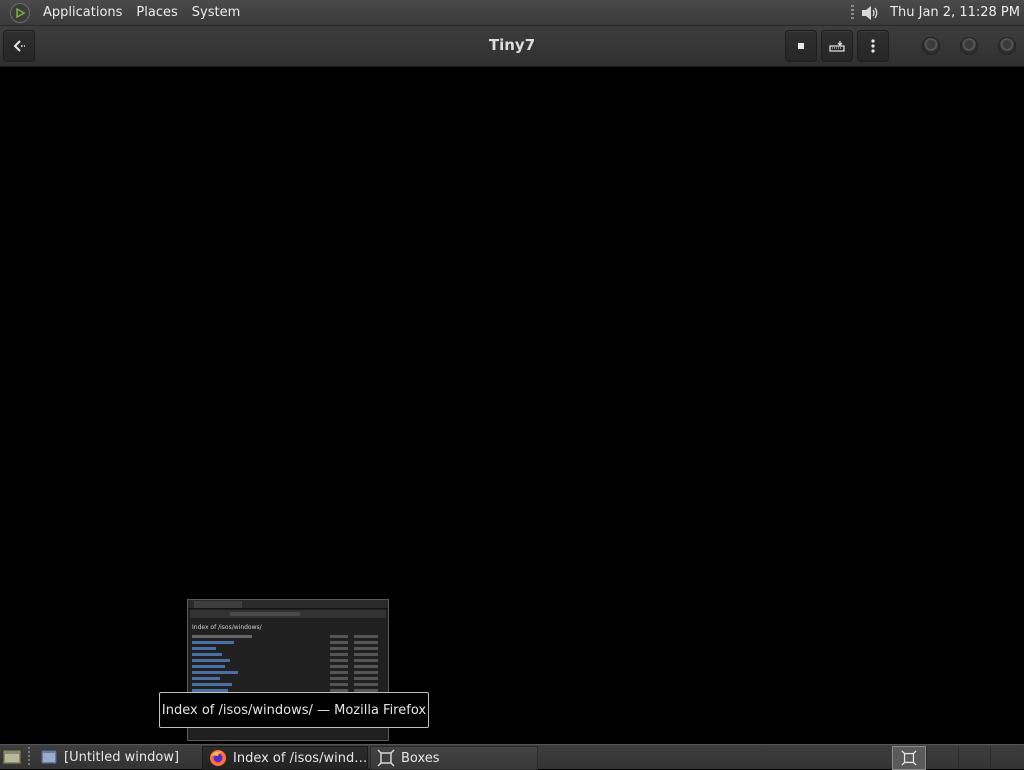 The height and width of the screenshot is (770, 1024). I want to click on show-desktop-icon, so click(12, 757).